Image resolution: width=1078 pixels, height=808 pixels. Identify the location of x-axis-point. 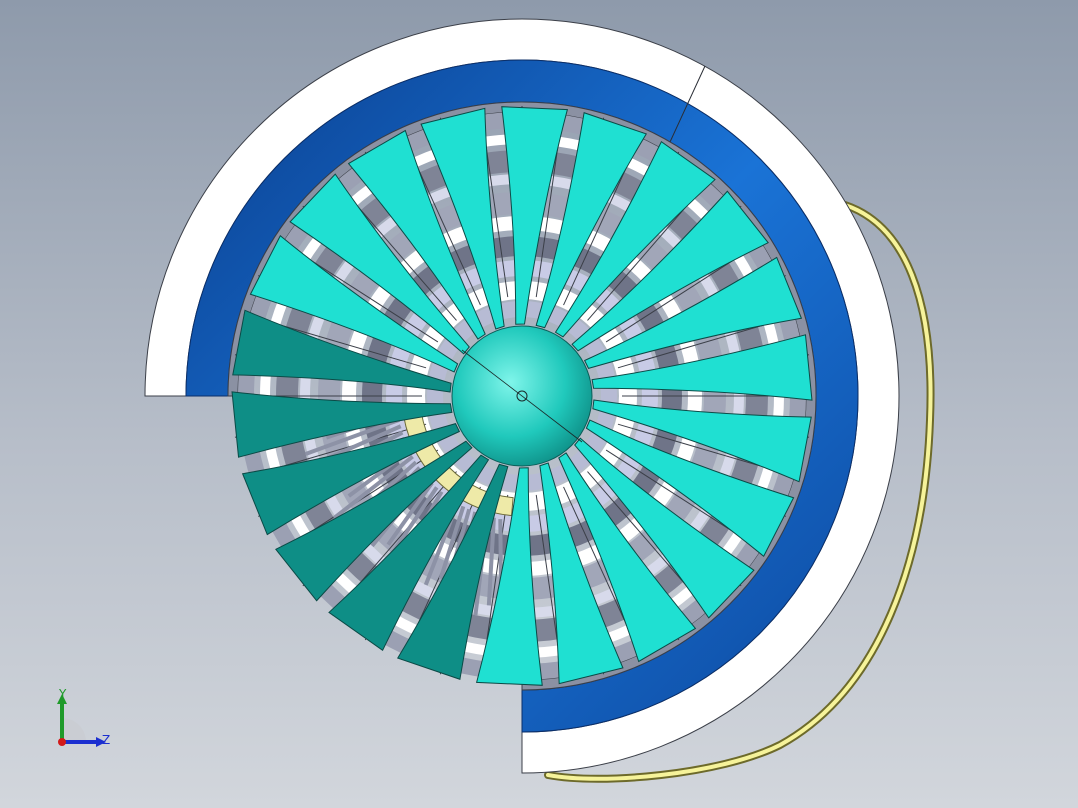
(62, 742).